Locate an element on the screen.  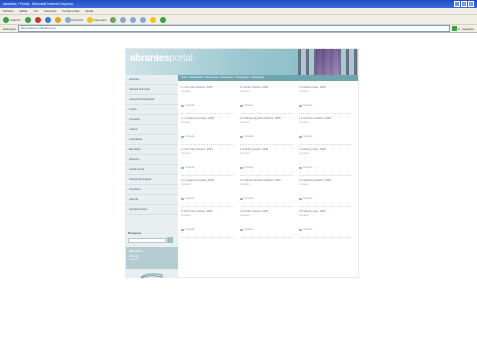
sidebar-item: Concelho is located at coordinates (152, 120).